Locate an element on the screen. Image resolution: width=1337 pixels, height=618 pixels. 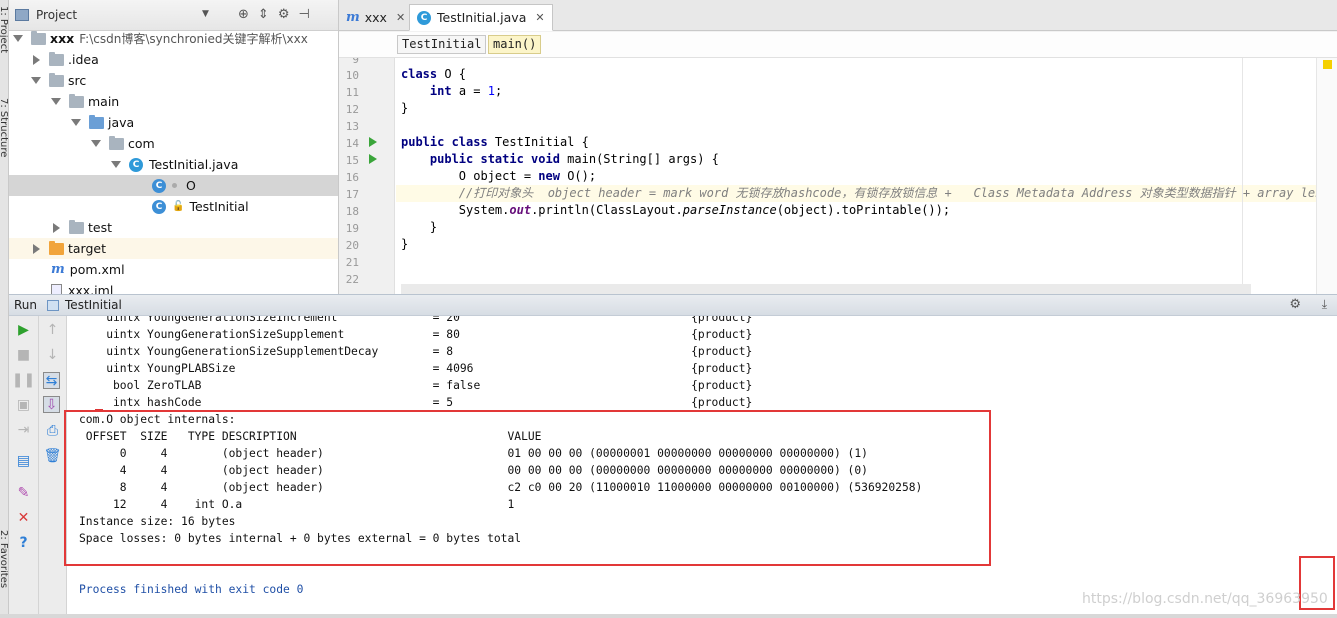
tree-node-label: src is located at coordinates (77, 80).